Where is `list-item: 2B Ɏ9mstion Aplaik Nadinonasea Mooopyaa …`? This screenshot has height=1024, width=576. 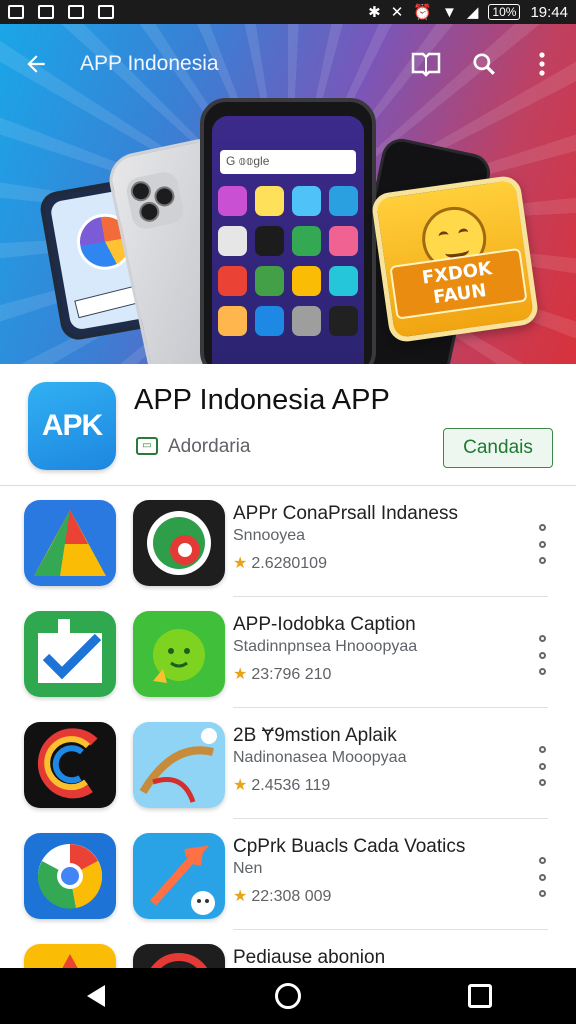 list-item: 2B Ɏ9mstion Aplaik Nadinonasea Mooopyaa … is located at coordinates (288, 763).